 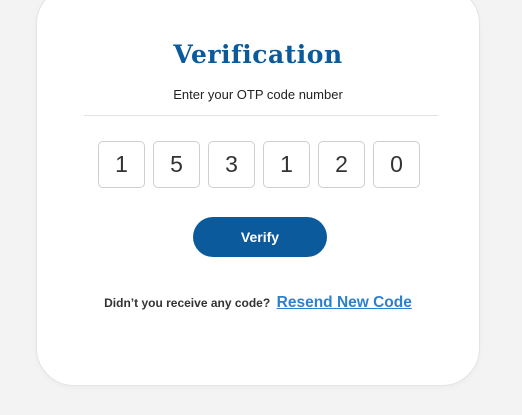 What do you see at coordinates (341, 164) in the screenshot?
I see `otp-digit-input-5: 2` at bounding box center [341, 164].